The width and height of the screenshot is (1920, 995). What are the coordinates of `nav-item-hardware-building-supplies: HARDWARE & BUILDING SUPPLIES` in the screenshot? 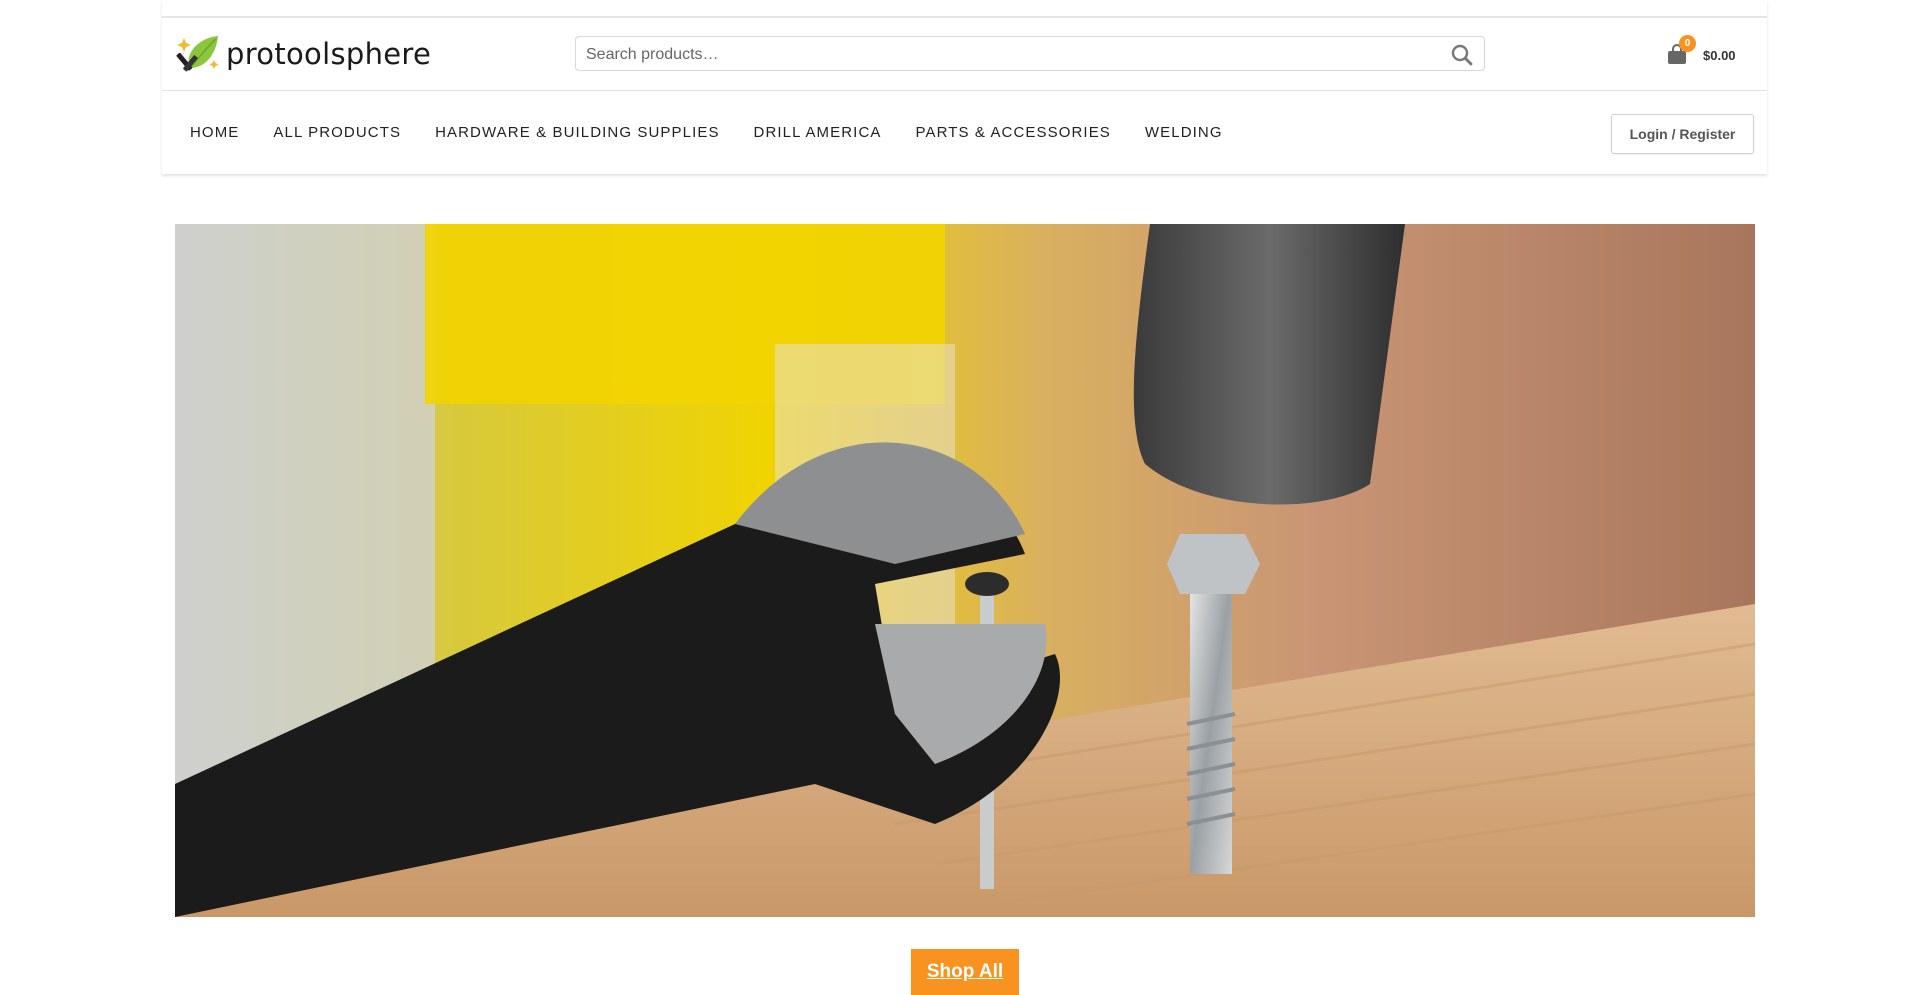 It's located at (577, 132).